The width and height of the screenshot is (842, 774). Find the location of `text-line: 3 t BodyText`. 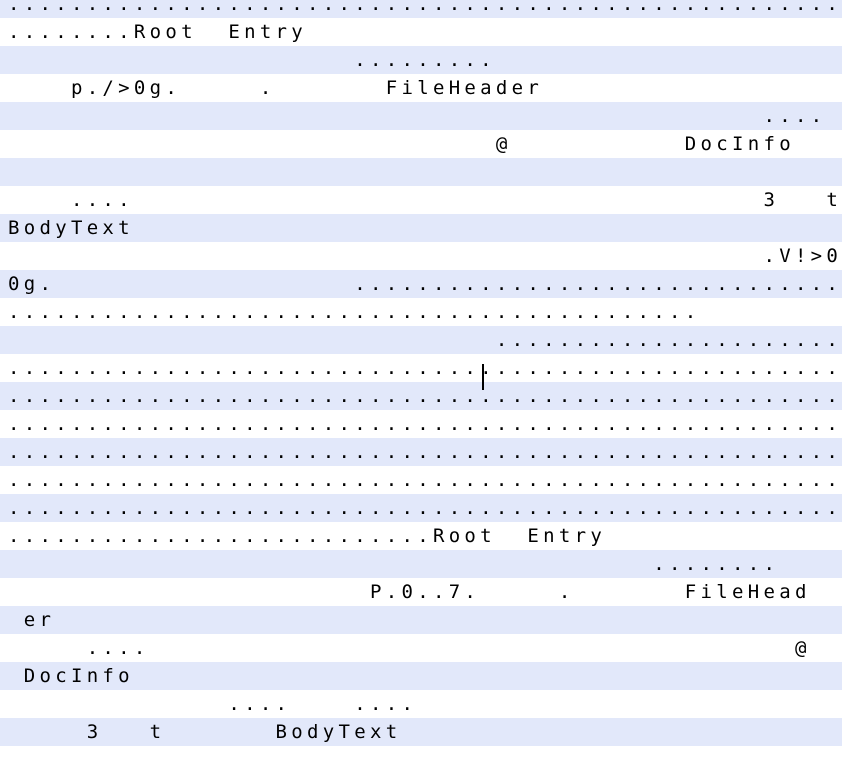

text-line: 3 t BodyText is located at coordinates (421, 732).